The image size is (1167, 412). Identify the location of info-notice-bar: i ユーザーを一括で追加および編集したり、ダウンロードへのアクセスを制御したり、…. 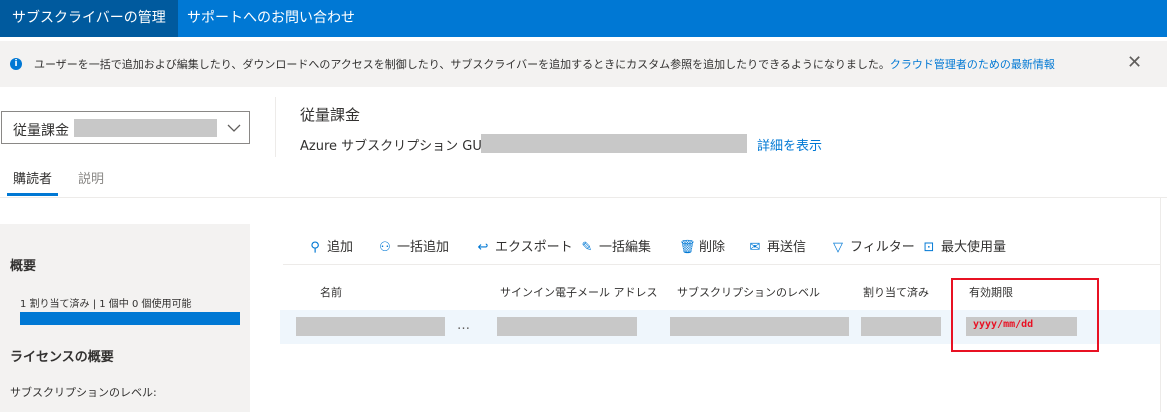
(583, 64).